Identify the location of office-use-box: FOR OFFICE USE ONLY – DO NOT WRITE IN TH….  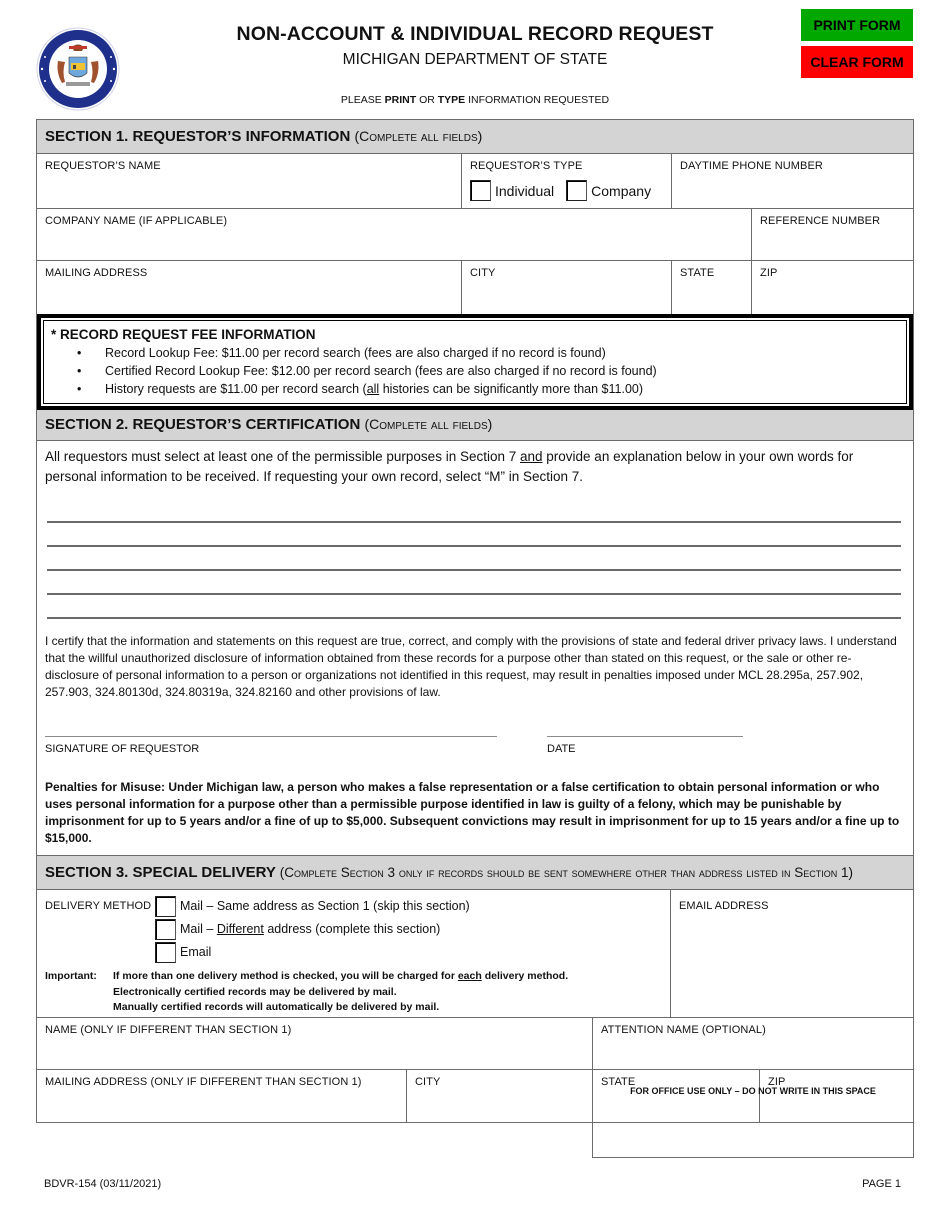
(753, 1118).